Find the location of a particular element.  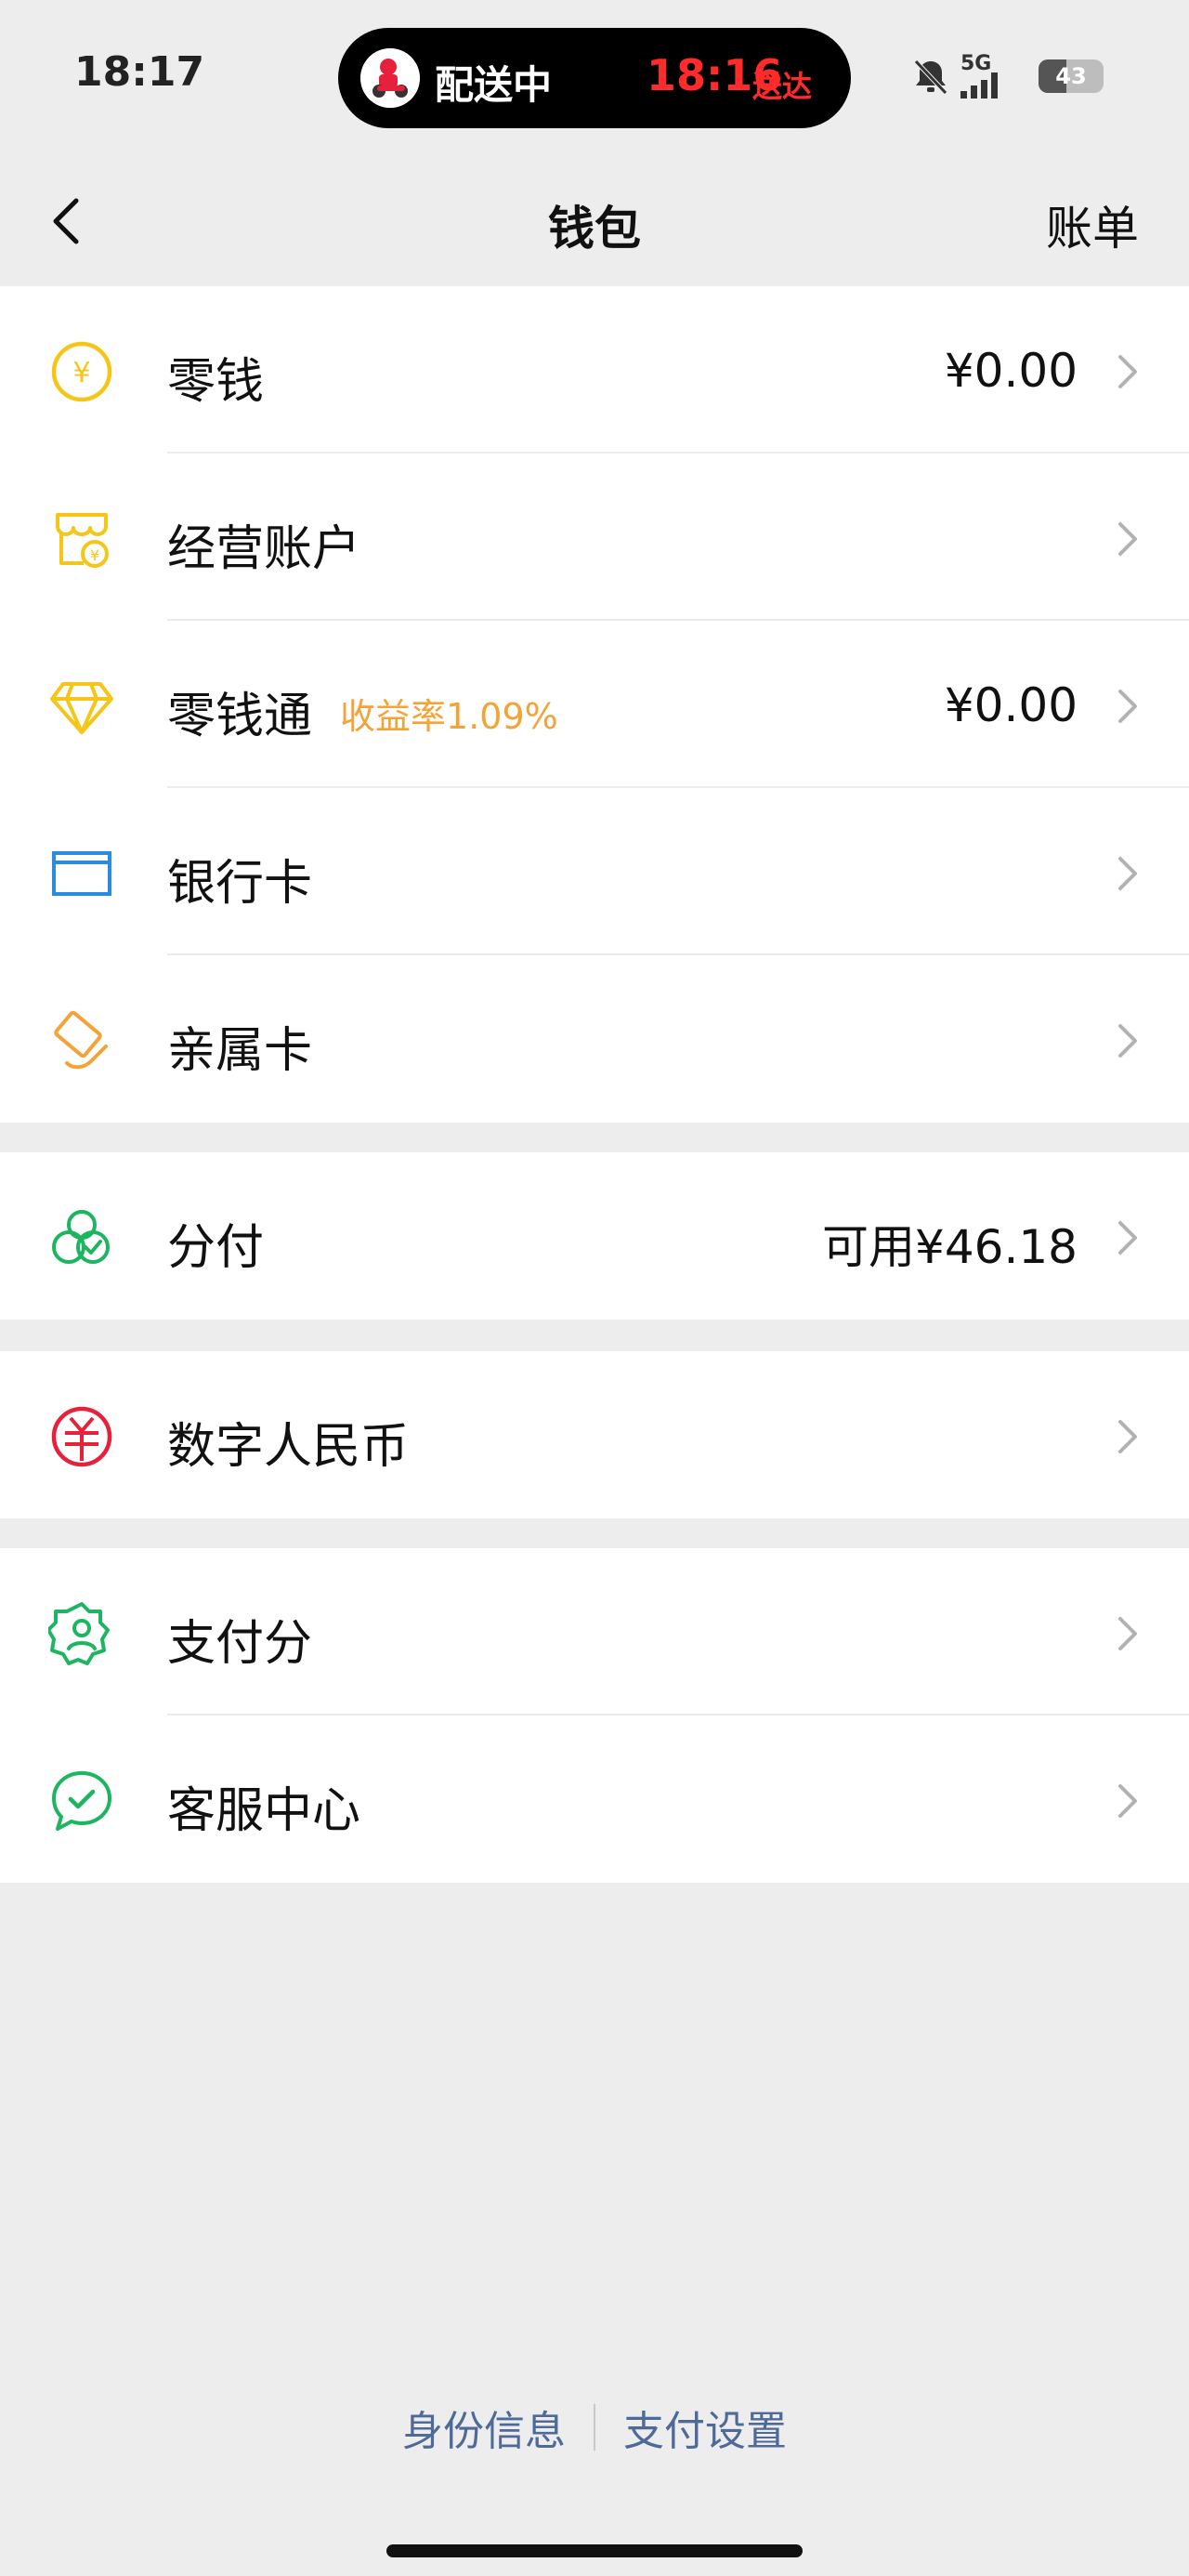

row-business-account: ¥ 经营账户 is located at coordinates (594, 537).